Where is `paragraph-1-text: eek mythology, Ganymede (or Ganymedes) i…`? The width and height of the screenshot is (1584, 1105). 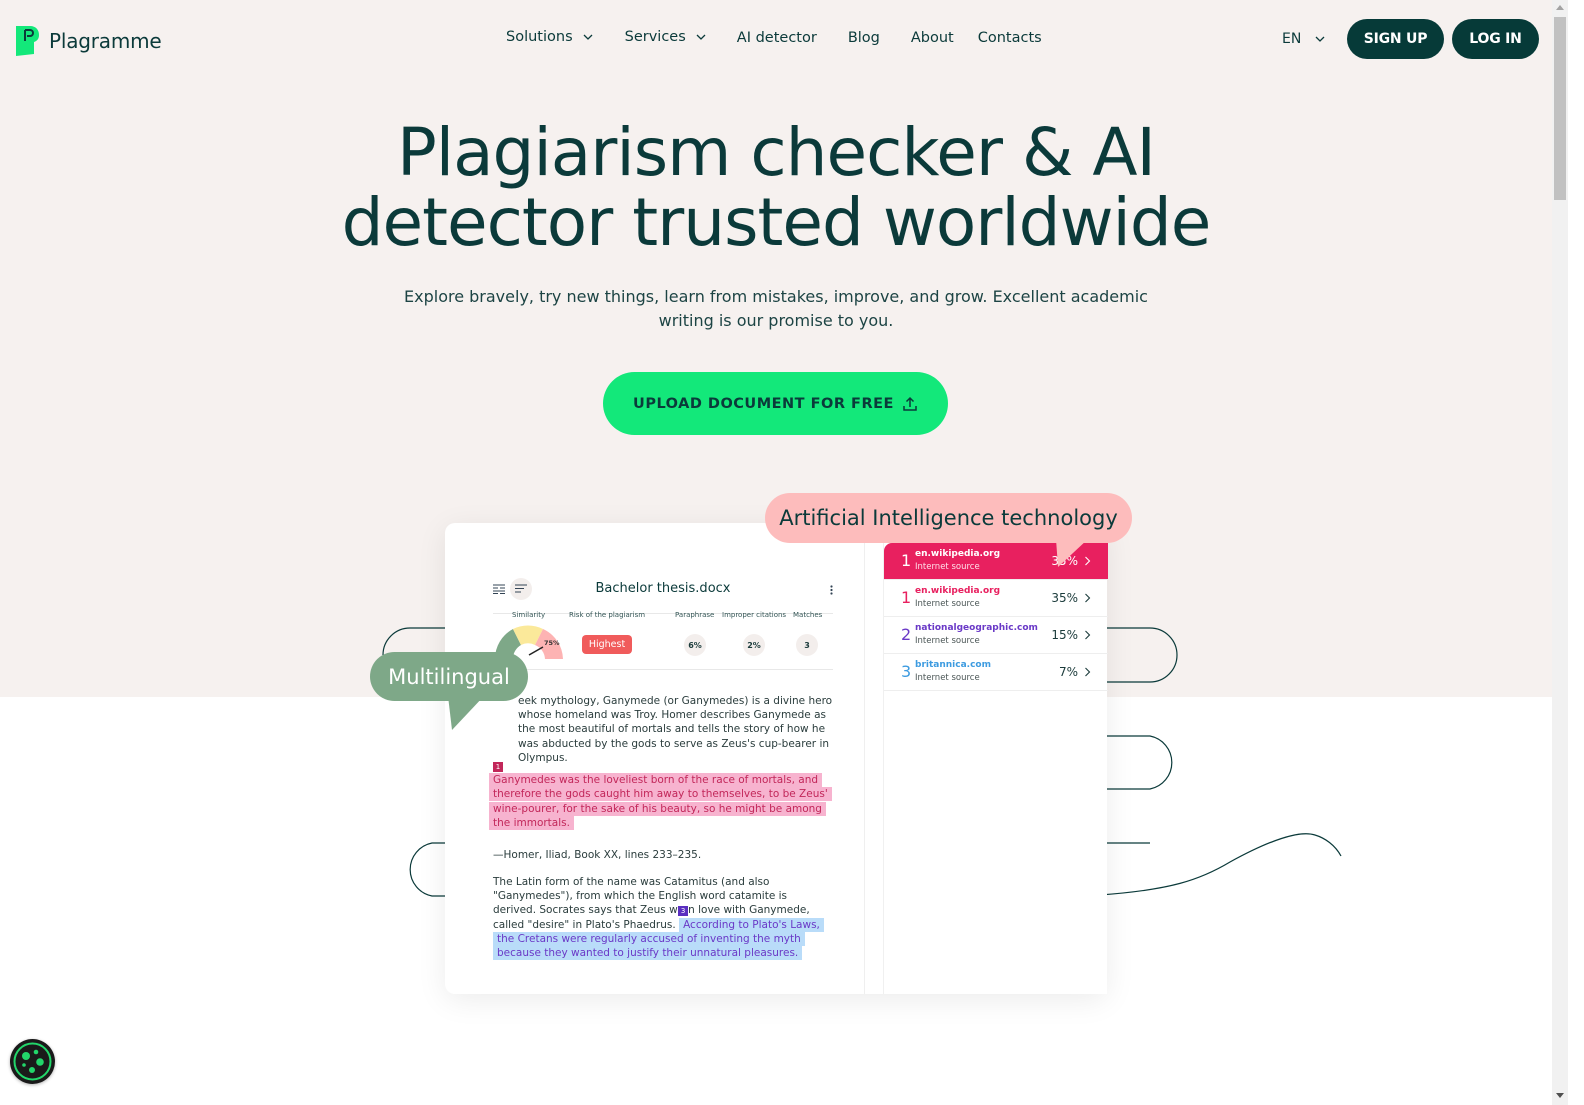 paragraph-1-text: eek mythology, Ganymede (or Ganymedes) i… is located at coordinates (675, 729).